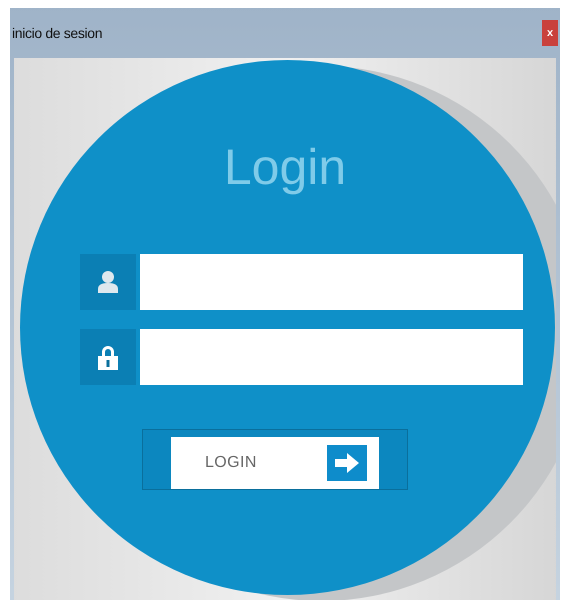 The width and height of the screenshot is (566, 602). I want to click on username-field, so click(331, 282).